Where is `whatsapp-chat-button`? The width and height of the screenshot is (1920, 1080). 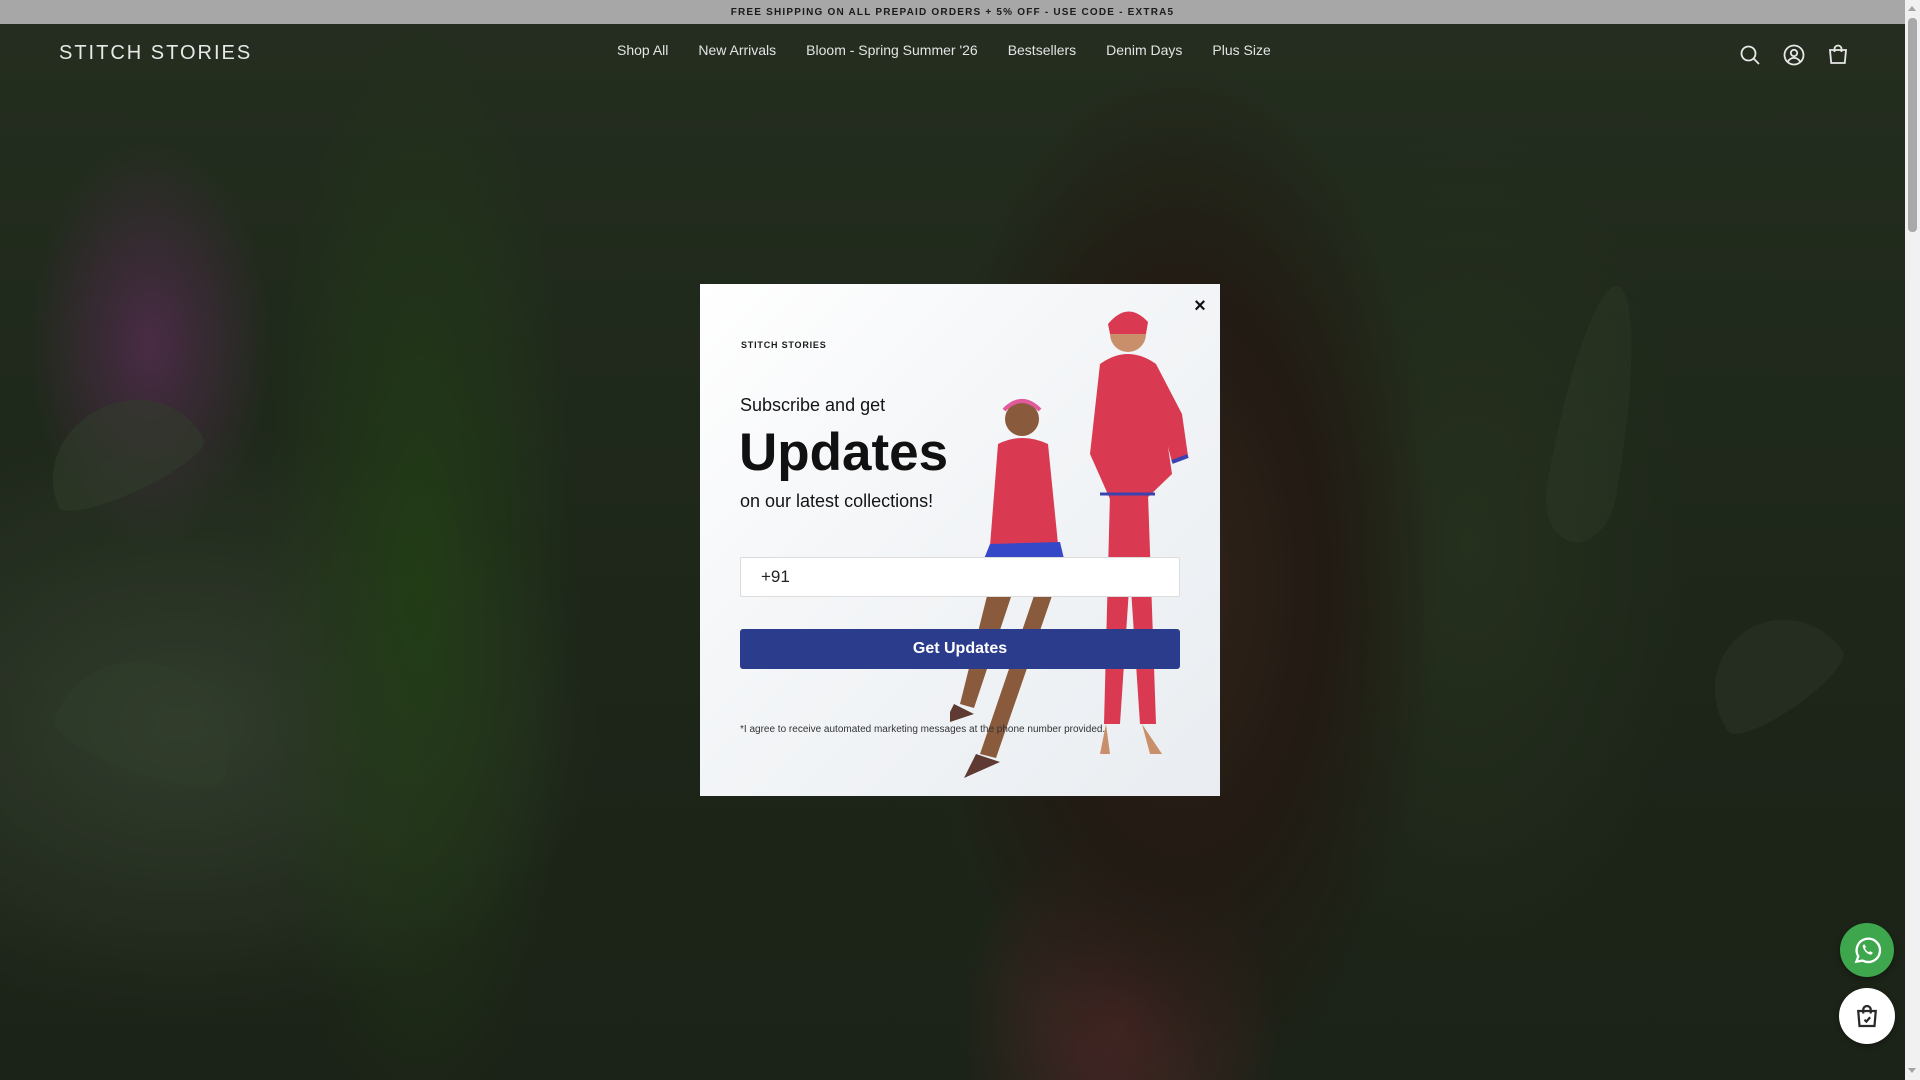
whatsapp-chat-button is located at coordinates (1867, 950).